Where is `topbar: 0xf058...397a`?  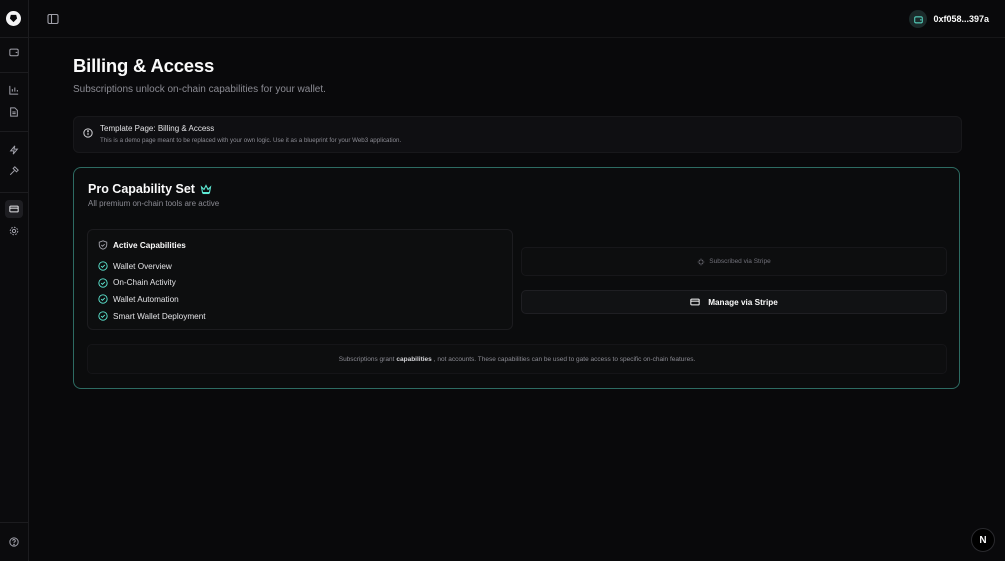 topbar: 0xf058...397a is located at coordinates (517, 19).